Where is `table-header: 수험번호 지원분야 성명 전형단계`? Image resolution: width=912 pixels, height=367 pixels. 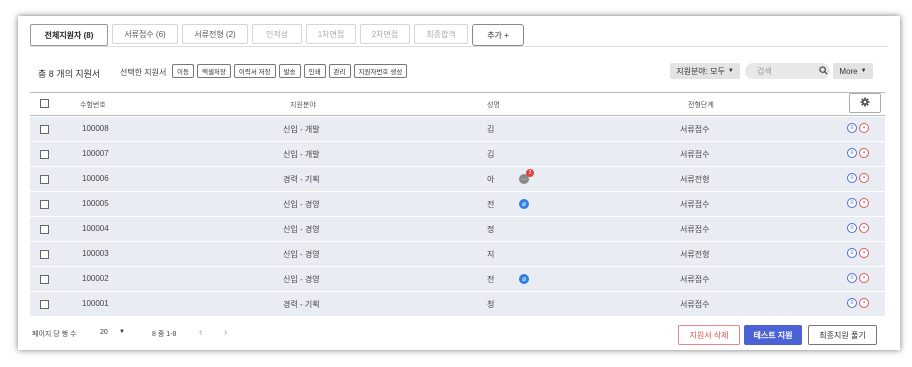 table-header: 수험번호 지원분야 성명 전형단계 is located at coordinates (457, 104).